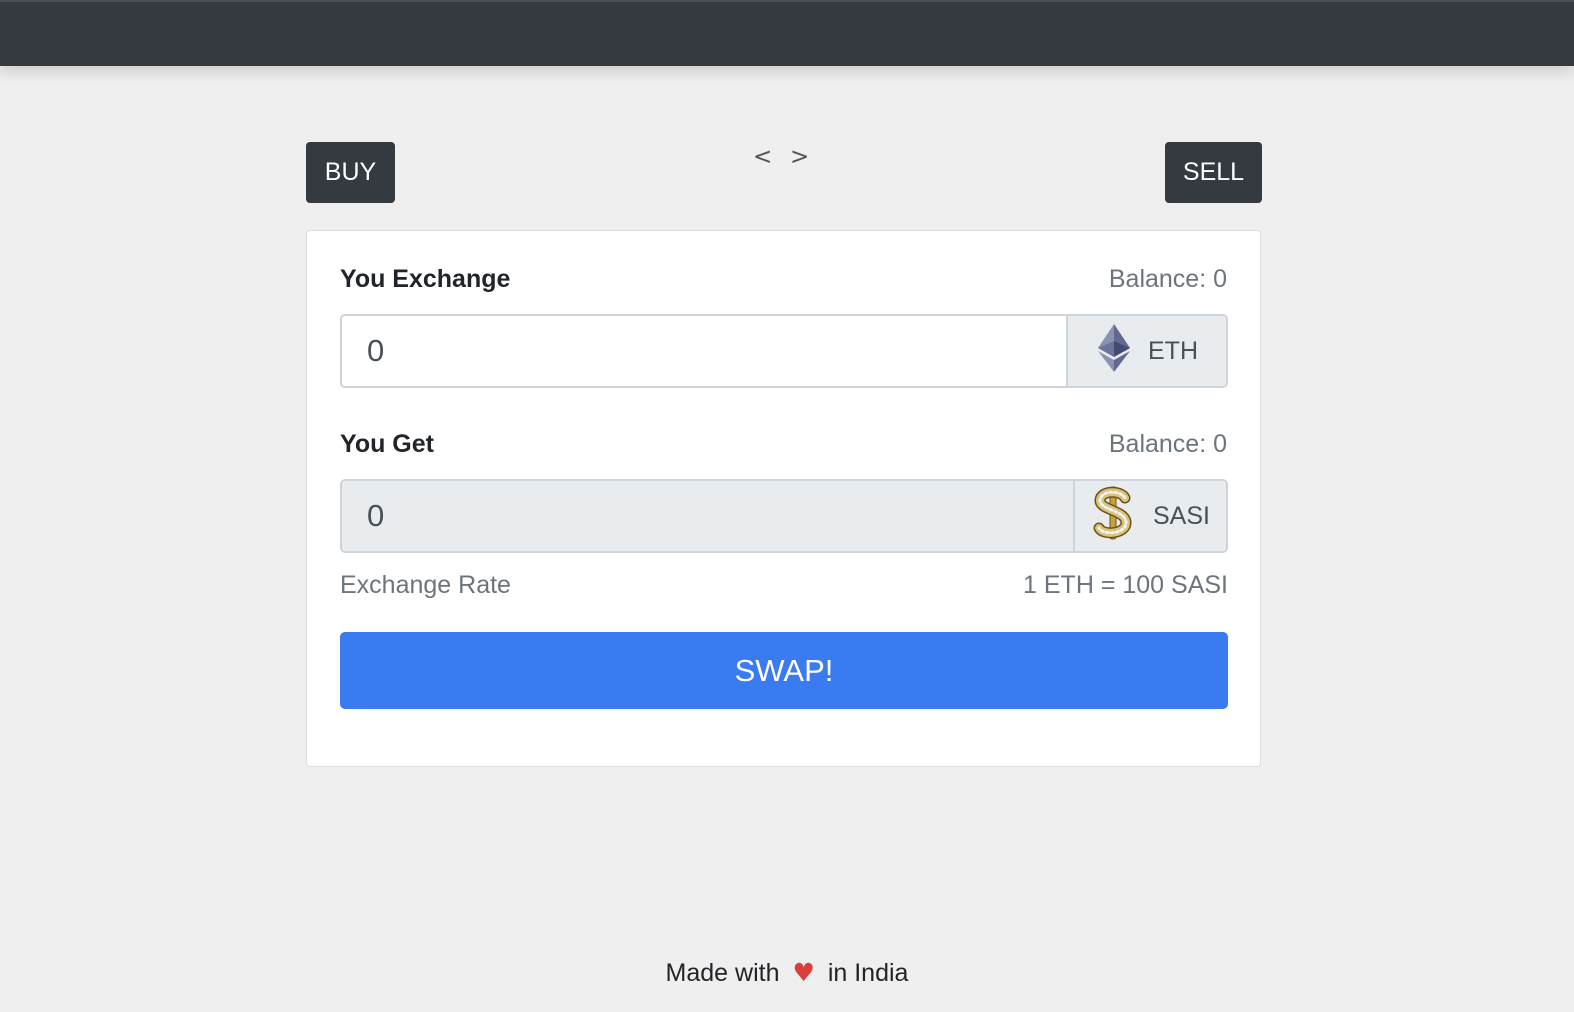 The image size is (1574, 1012). What do you see at coordinates (1181, 515) in the screenshot?
I see `sasi-token-label: SASI` at bounding box center [1181, 515].